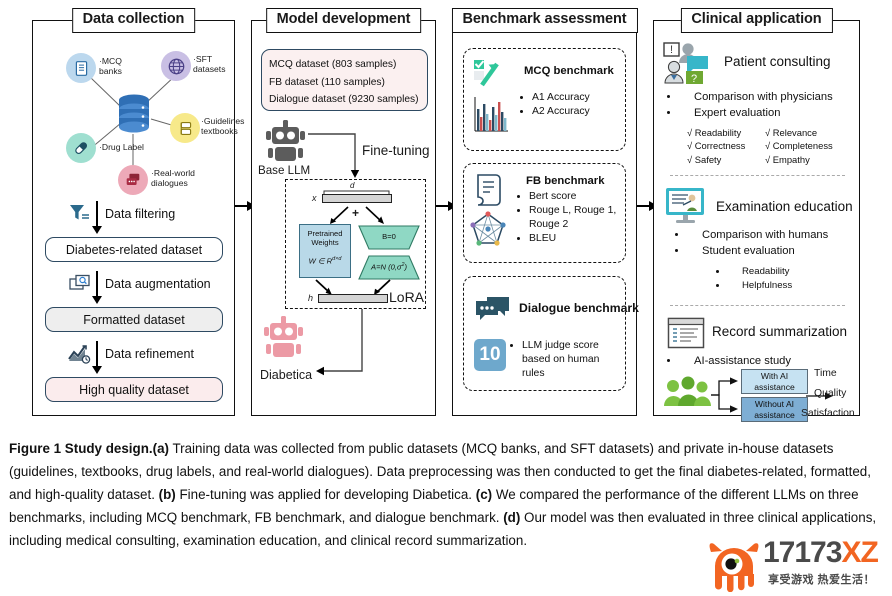  What do you see at coordinates (121, 147) in the screenshot?
I see `source-label-drug-label: ·Drug Label` at bounding box center [121, 147].